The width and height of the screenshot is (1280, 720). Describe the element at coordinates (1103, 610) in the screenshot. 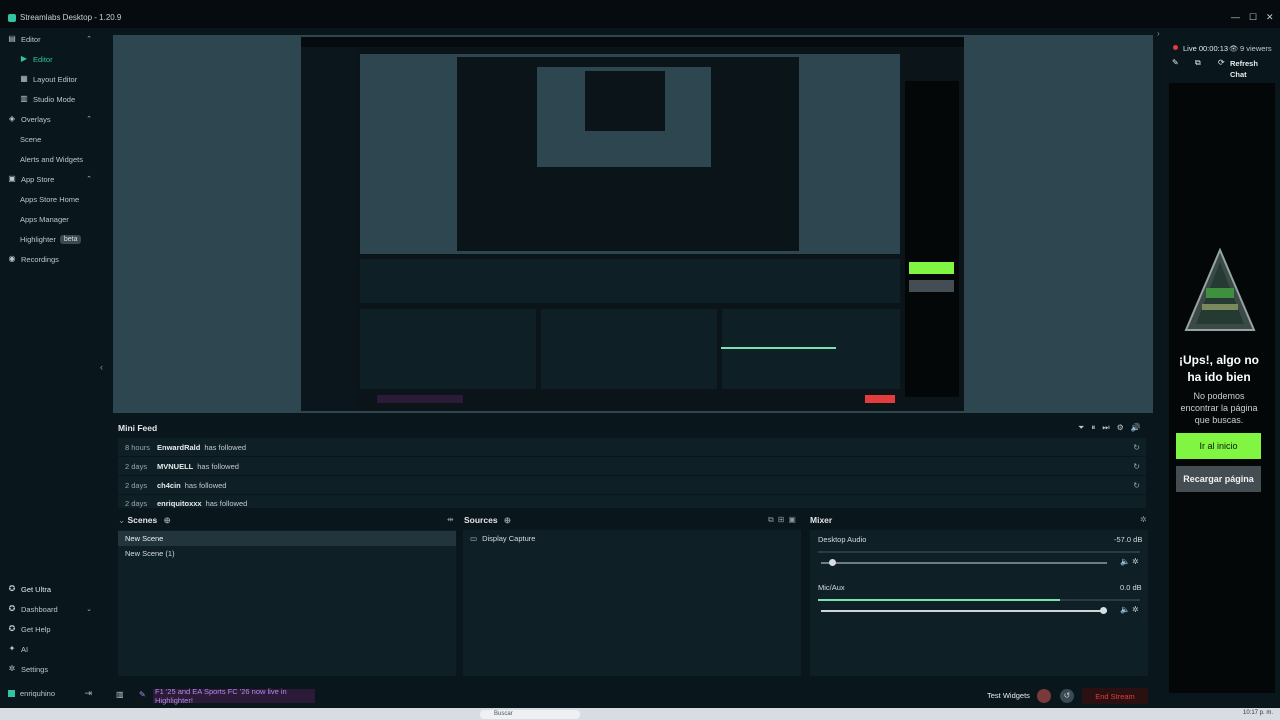

I see `volume-slider-knob` at that location.